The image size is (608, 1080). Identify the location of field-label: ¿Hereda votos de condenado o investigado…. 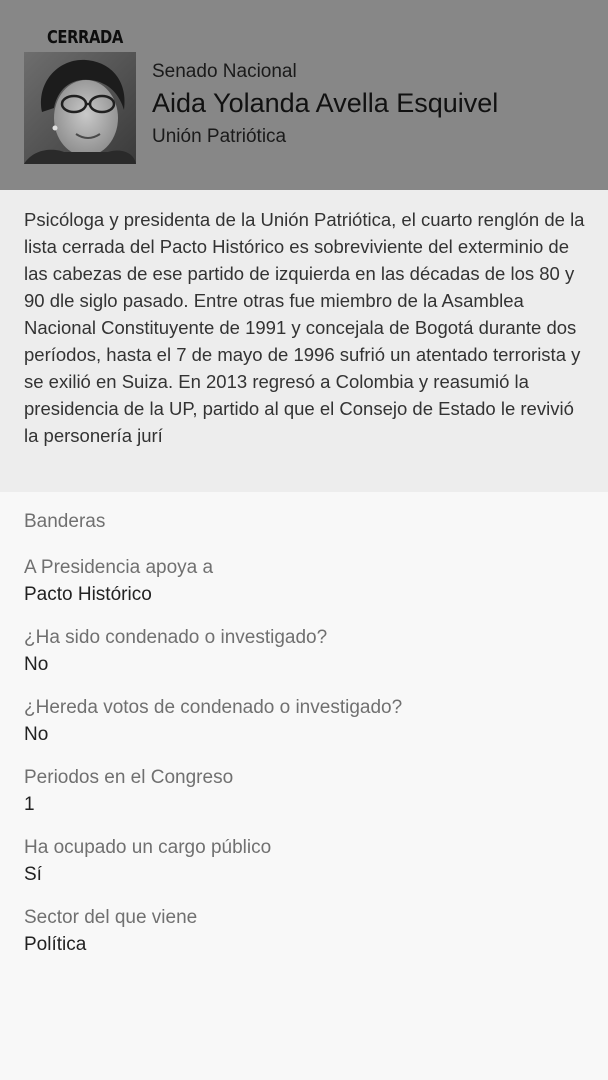
(213, 707).